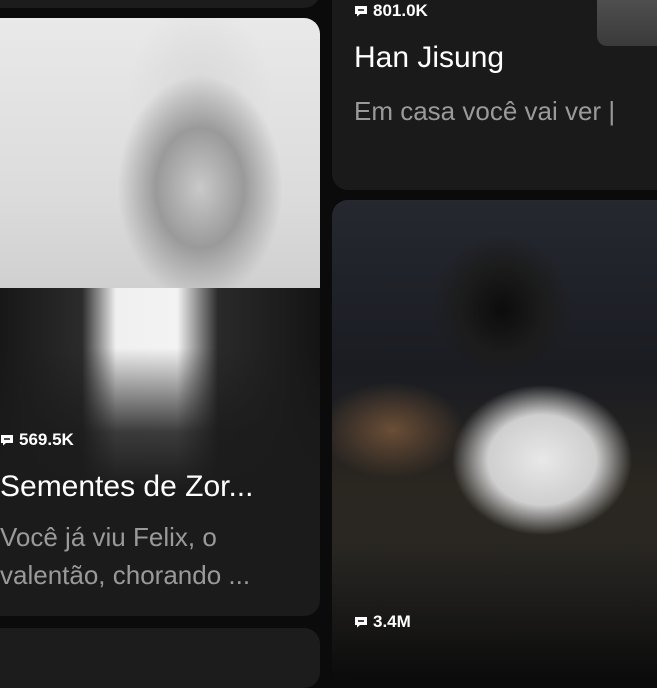 This screenshot has width=657, height=688. Describe the element at coordinates (627, 23) in the screenshot. I see `character-thumbnail` at that location.